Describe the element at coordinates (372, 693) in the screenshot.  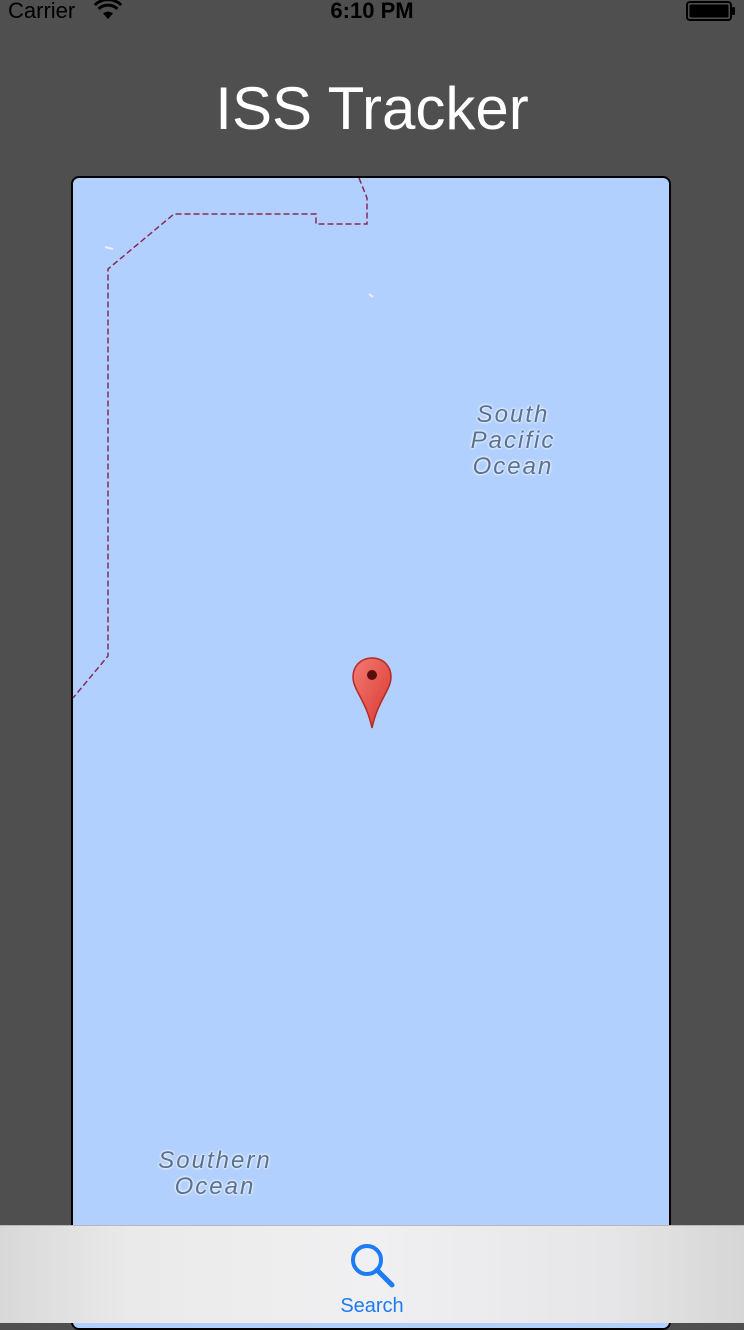
I see `map-pin-icon` at that location.